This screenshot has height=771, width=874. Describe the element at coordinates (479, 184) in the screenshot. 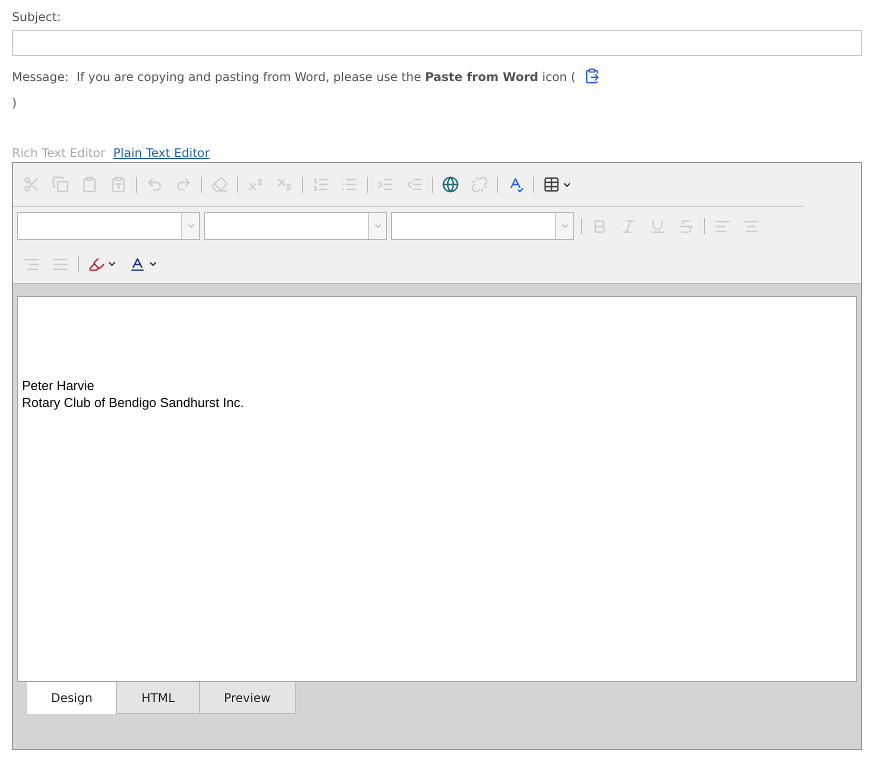

I see `unlink-icon` at that location.